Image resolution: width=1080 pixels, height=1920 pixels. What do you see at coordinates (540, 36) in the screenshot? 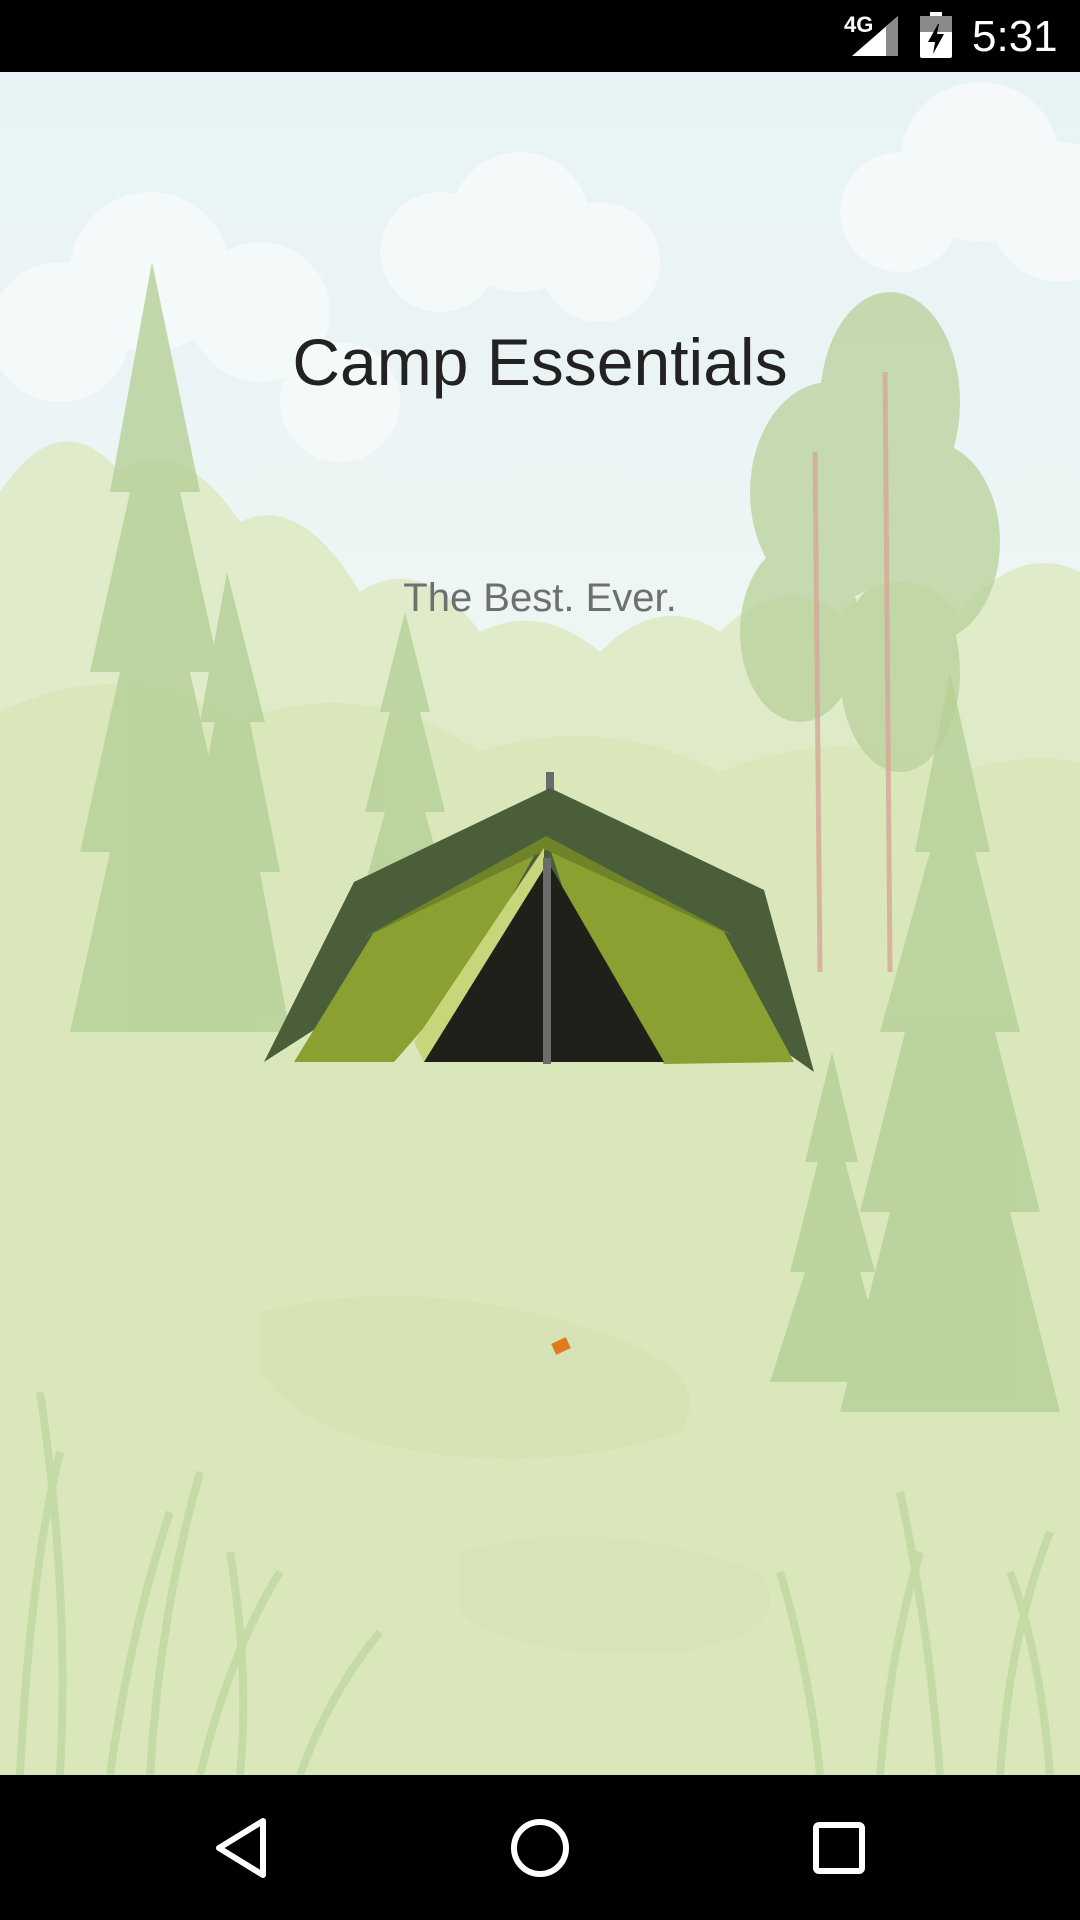
I see `status-bar: 4G 5:31` at bounding box center [540, 36].